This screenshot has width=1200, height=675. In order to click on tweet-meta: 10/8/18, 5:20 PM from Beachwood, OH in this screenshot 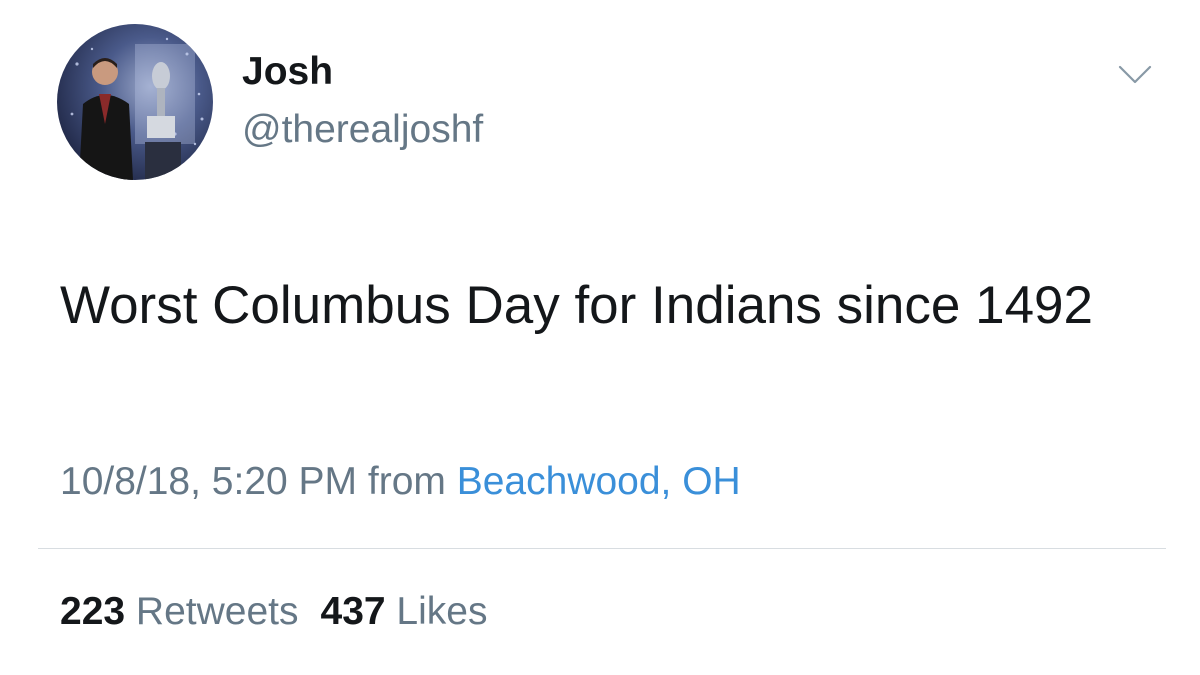, I will do `click(400, 481)`.